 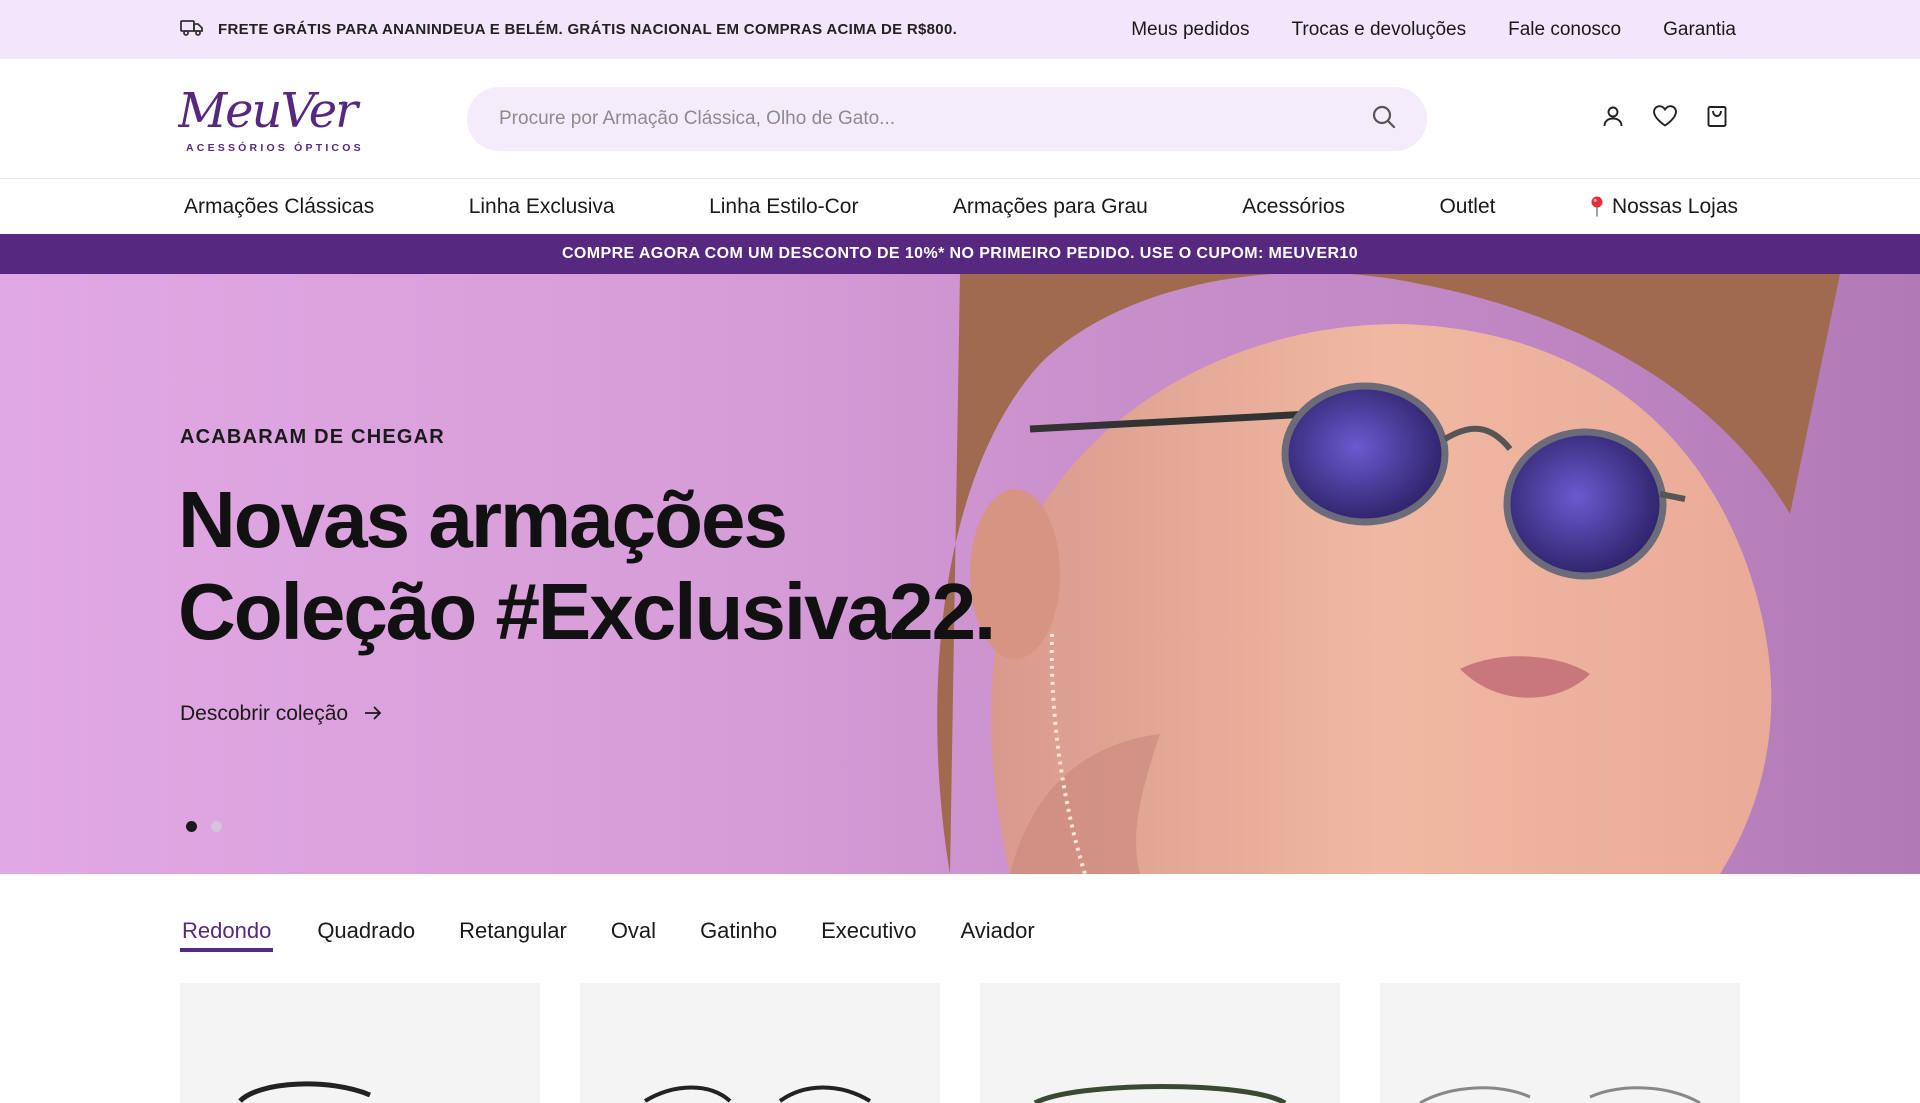 I want to click on discover-collection-link: Descobrir coleção, so click(x=281, y=714).